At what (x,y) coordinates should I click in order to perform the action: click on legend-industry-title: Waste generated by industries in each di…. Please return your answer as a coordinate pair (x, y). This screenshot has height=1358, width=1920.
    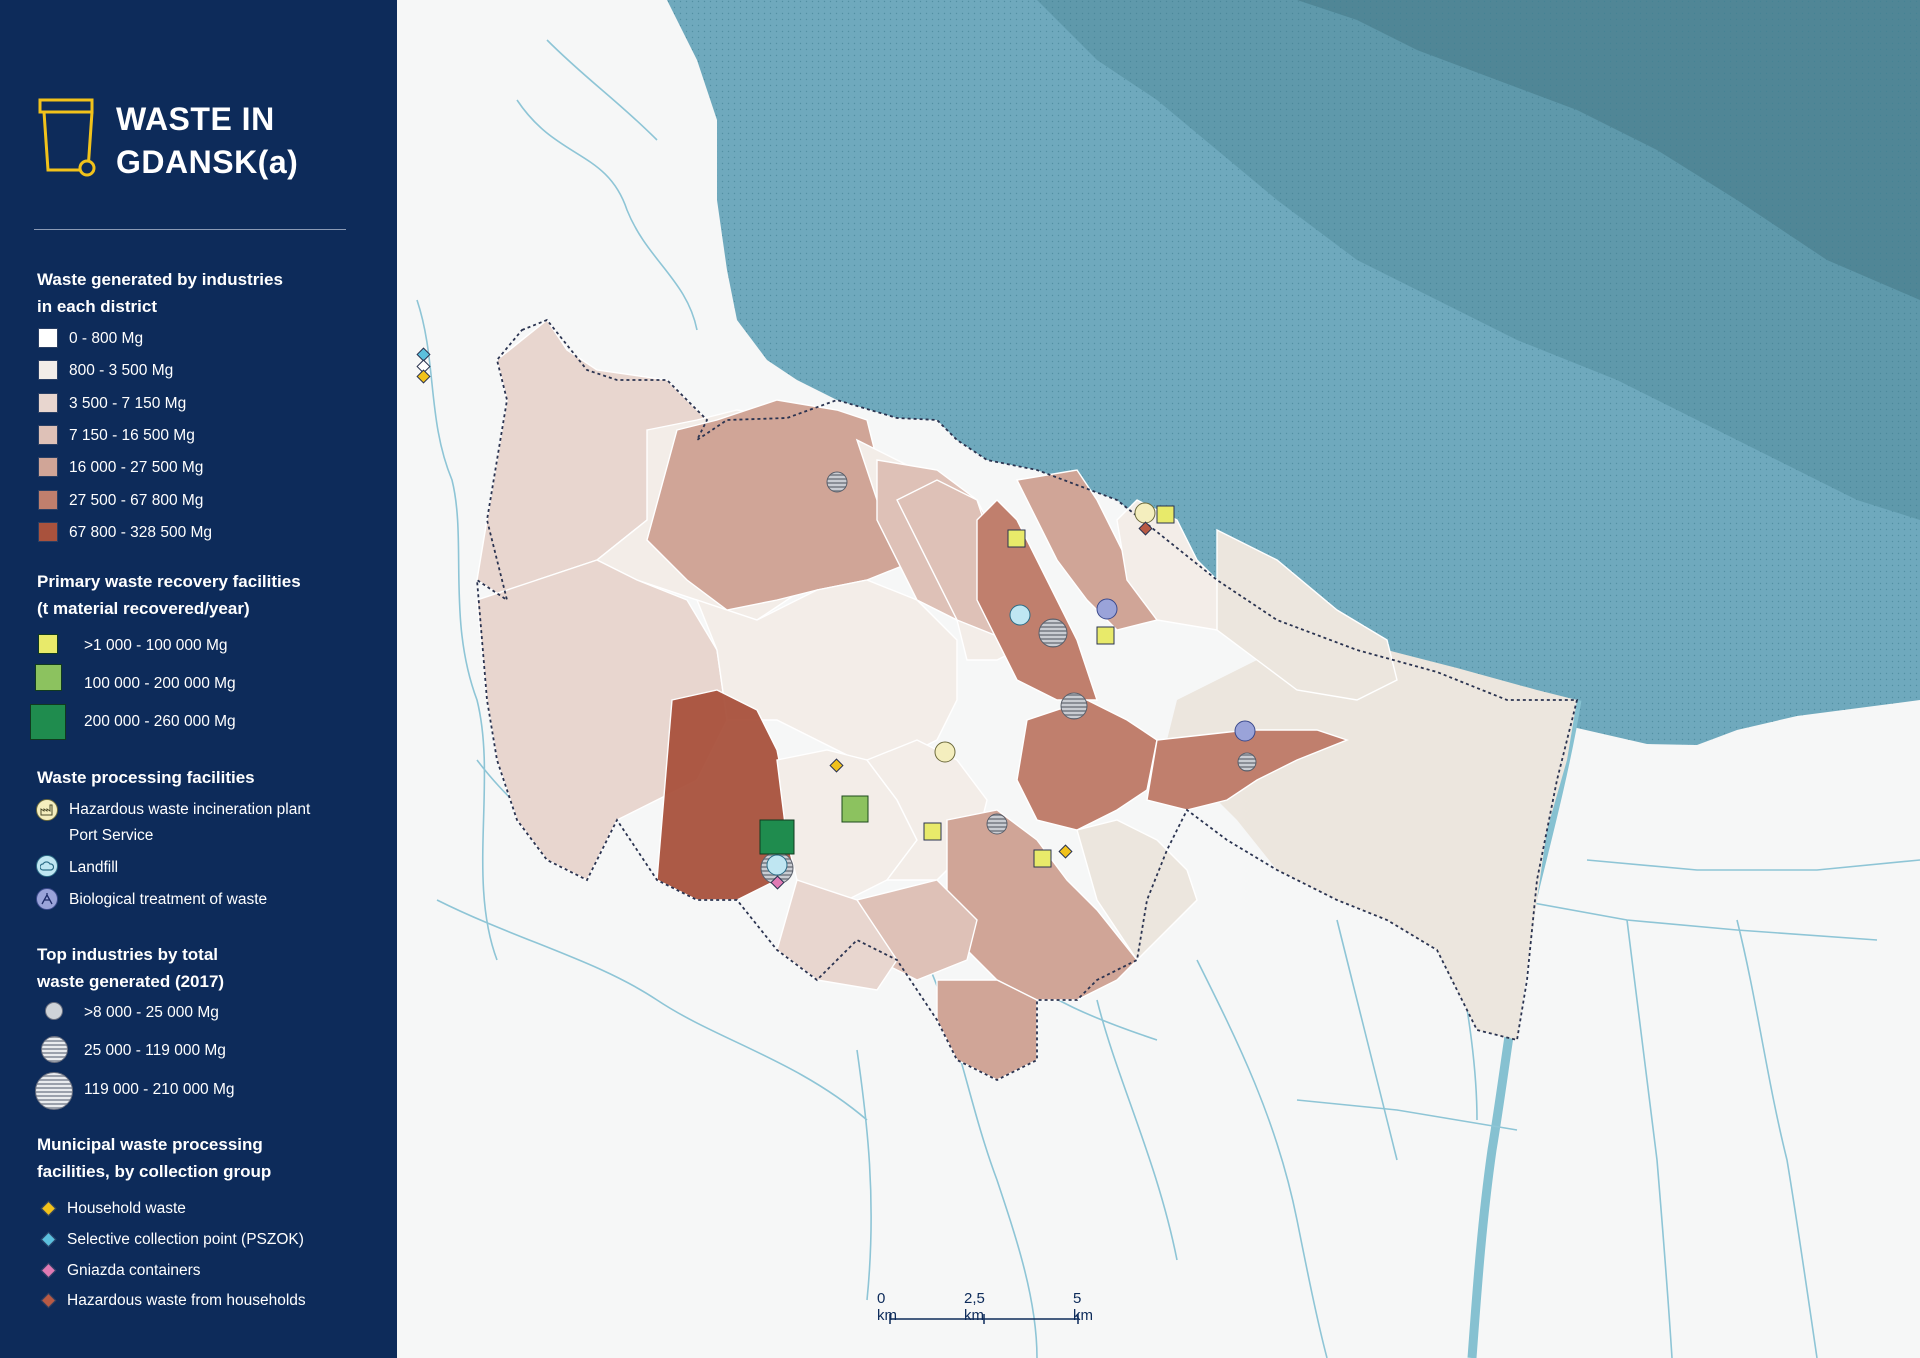
    Looking at the image, I should click on (160, 293).